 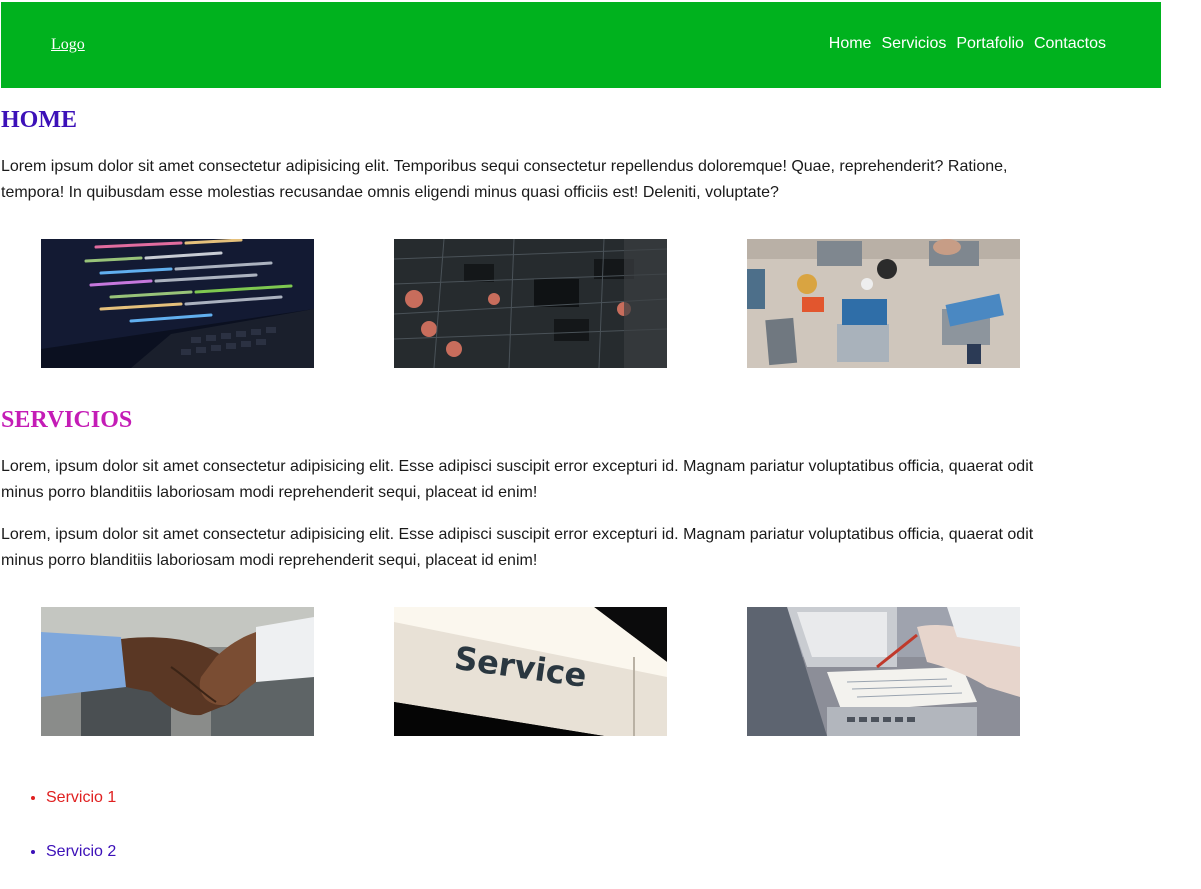 What do you see at coordinates (177, 671) in the screenshot?
I see `handshake-photo` at bounding box center [177, 671].